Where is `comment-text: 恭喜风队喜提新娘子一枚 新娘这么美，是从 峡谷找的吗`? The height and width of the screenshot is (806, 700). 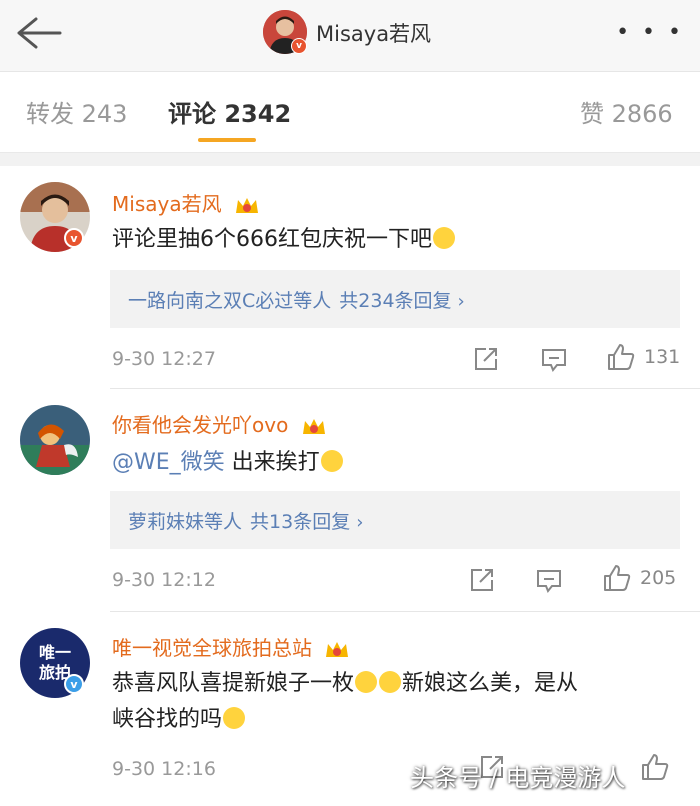
comment-text: 恭喜风队喜提新娘子一枚 新娘这么美，是从 峡谷找的吗 is located at coordinates (345, 701).